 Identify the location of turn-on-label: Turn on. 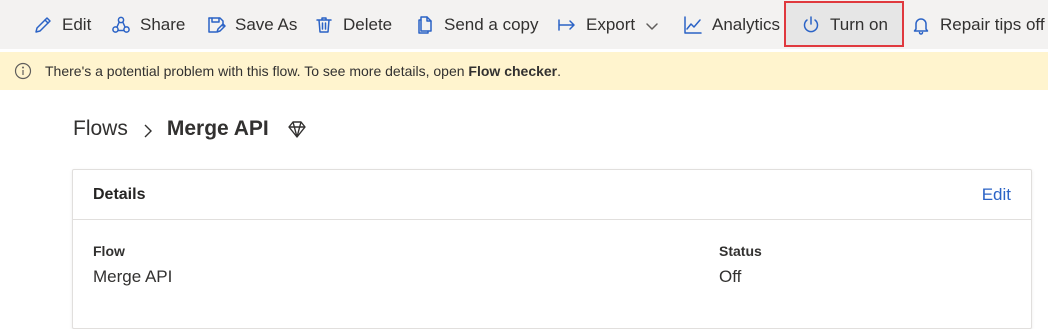
(859, 24).